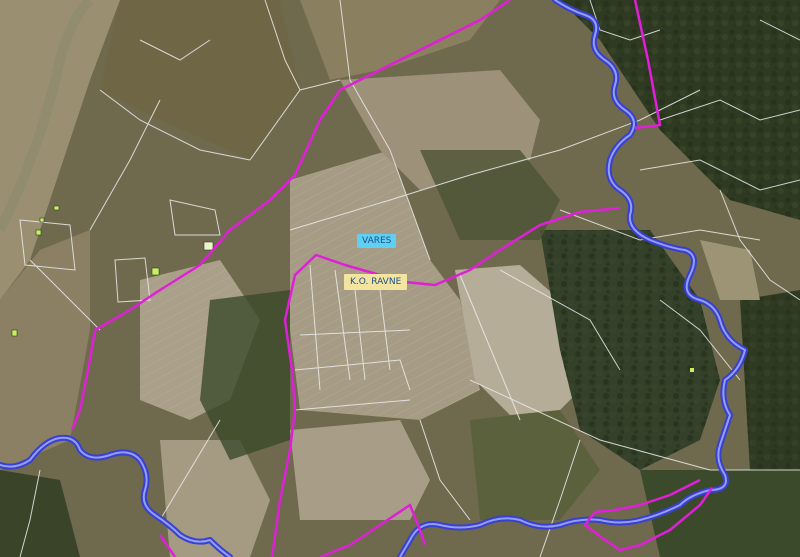 The image size is (800, 557). What do you see at coordinates (373, 530) in the screenshot?
I see `boundary-south` at bounding box center [373, 530].